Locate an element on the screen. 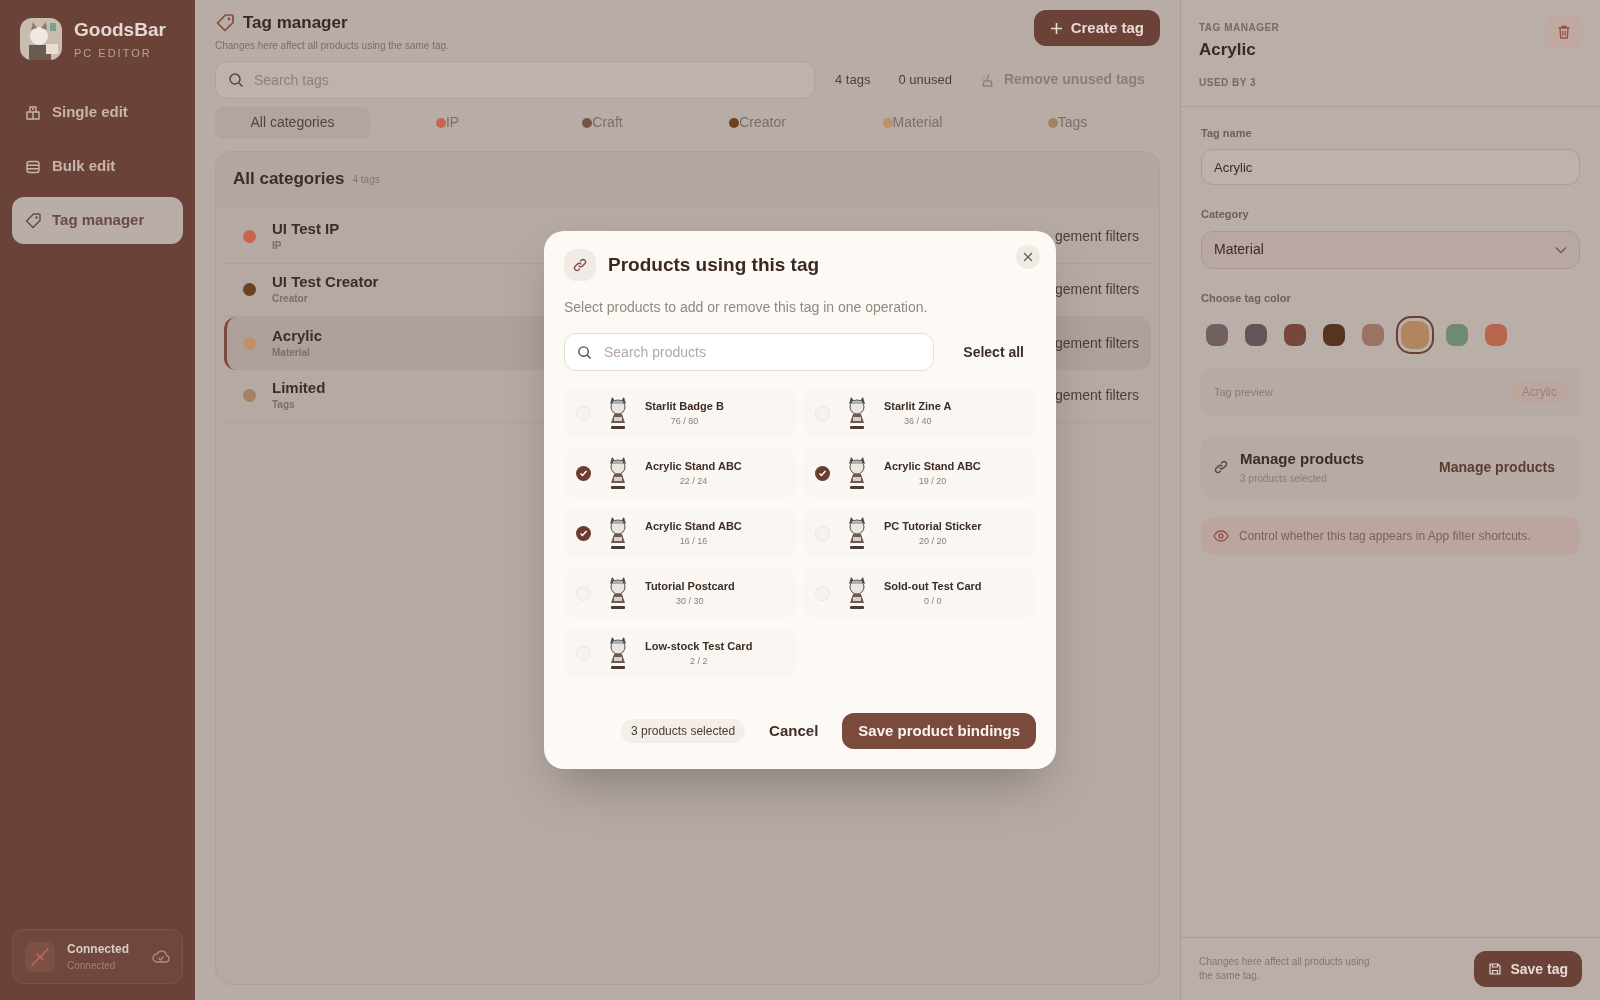 This screenshot has height=1000, width=1600. product-item: Low-stock Test Card 2 / 2 is located at coordinates (680, 653).